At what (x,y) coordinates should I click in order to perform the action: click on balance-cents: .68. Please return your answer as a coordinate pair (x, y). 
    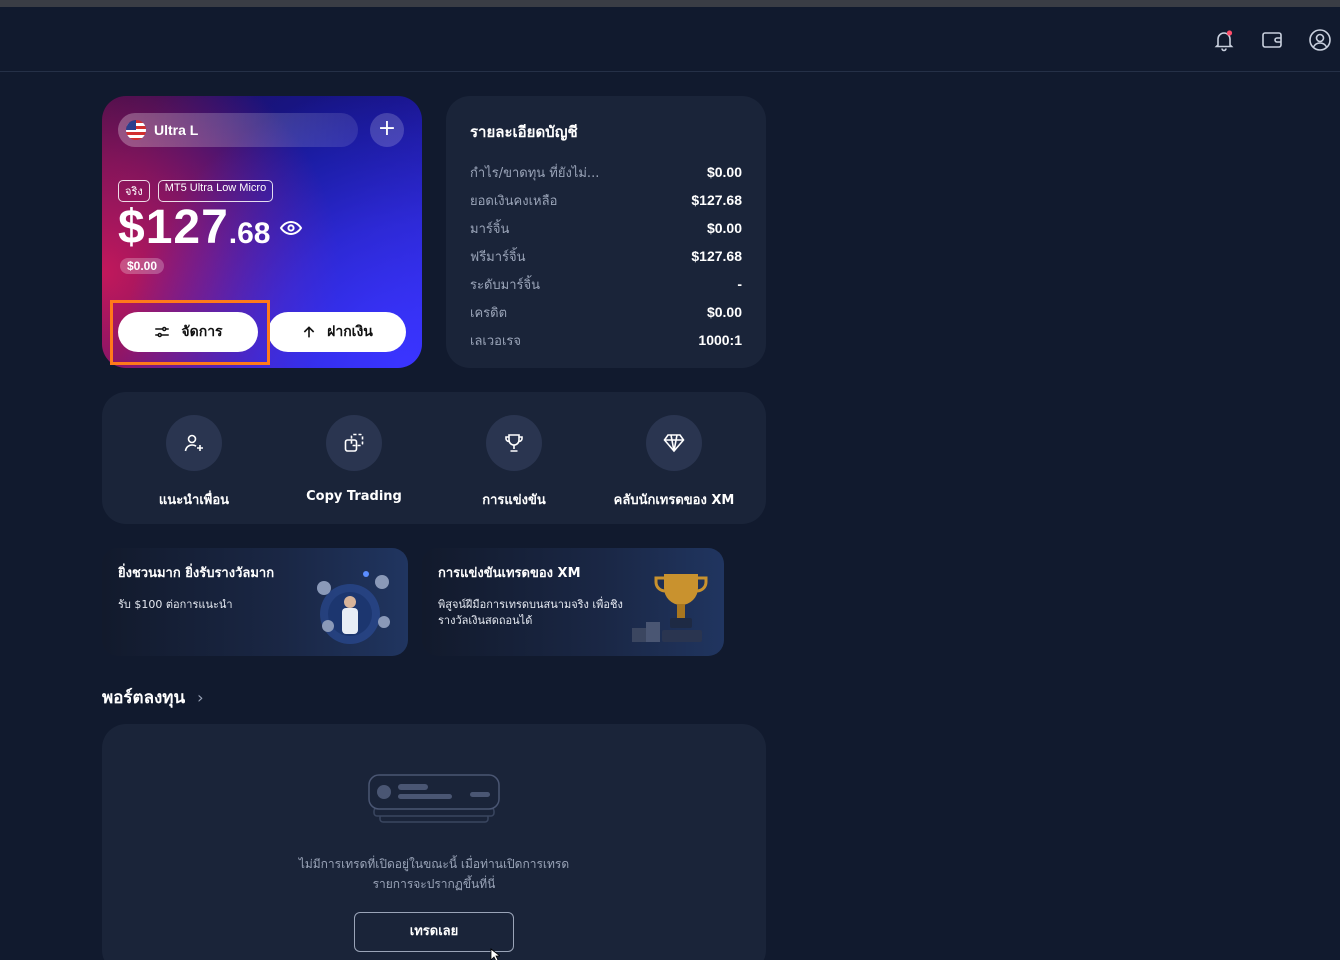
    Looking at the image, I should click on (249, 233).